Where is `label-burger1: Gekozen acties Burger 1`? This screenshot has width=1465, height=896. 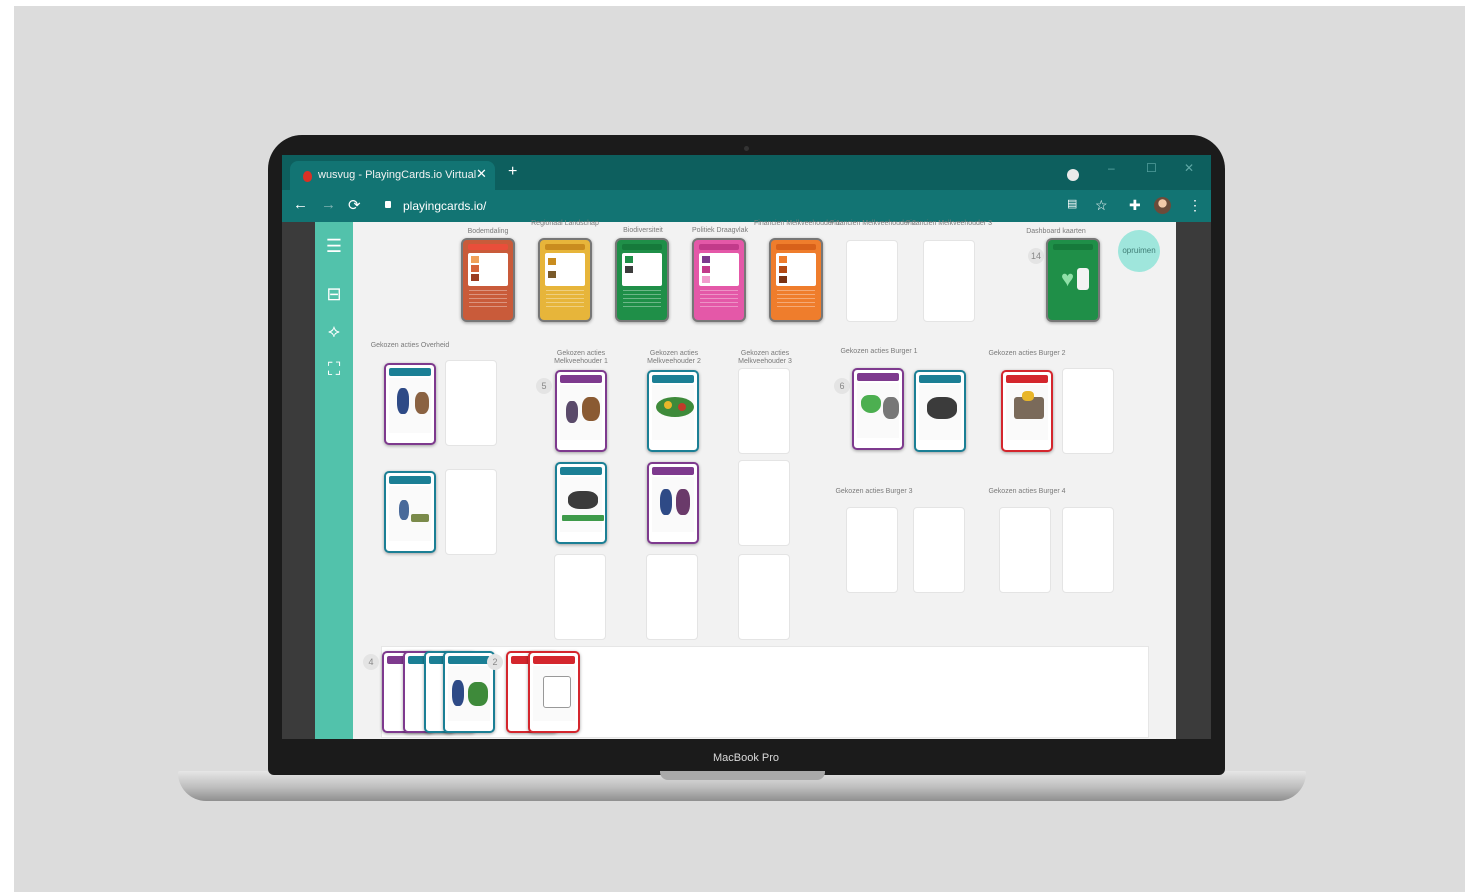
label-burger1: Gekozen acties Burger 1 is located at coordinates (879, 351).